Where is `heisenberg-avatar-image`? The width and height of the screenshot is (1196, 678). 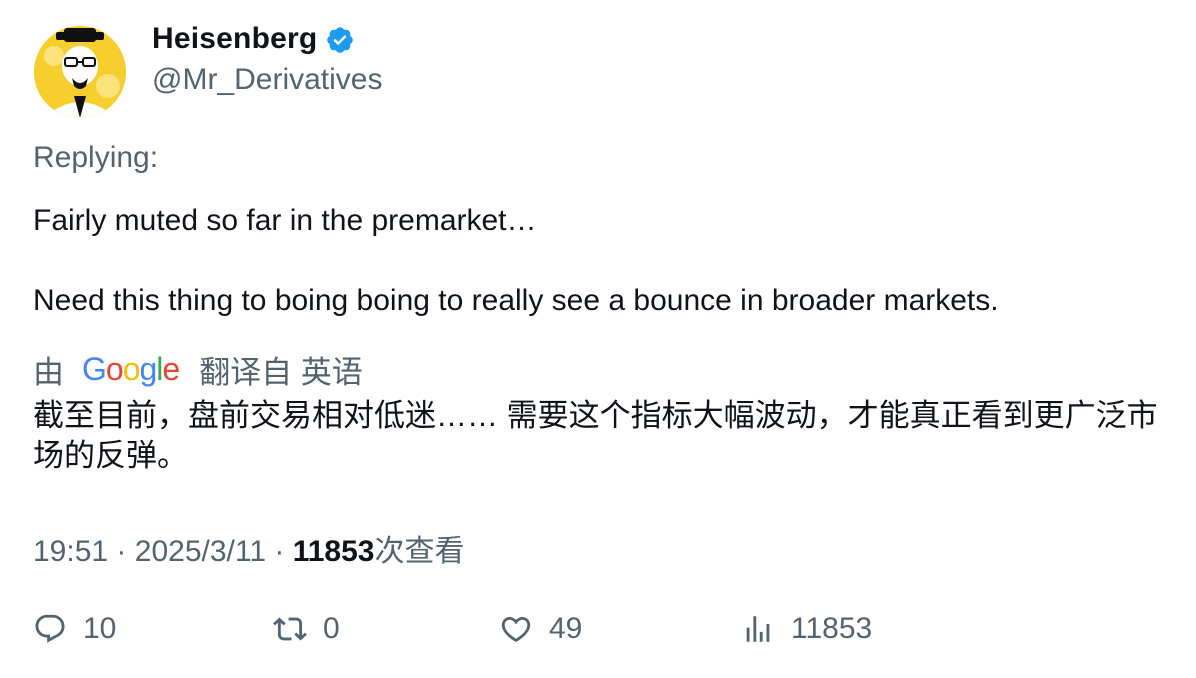
heisenberg-avatar-image is located at coordinates (80, 72).